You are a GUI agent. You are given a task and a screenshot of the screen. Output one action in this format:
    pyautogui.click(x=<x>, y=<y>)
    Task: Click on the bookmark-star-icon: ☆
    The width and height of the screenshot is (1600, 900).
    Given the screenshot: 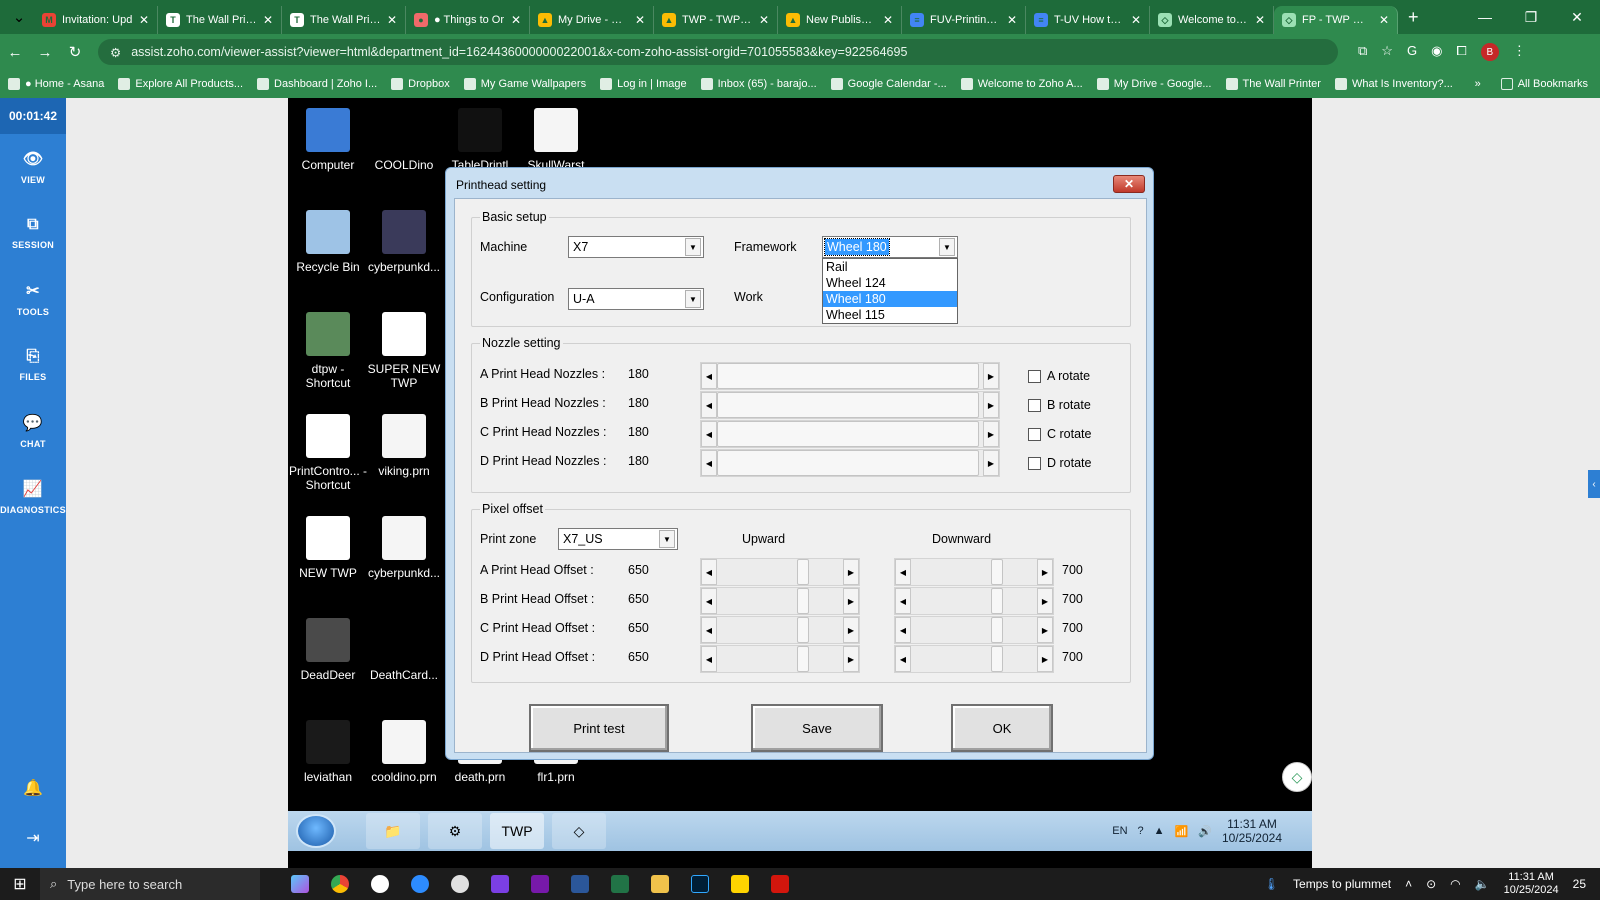 What is the action you would take?
    pyautogui.click(x=1387, y=52)
    